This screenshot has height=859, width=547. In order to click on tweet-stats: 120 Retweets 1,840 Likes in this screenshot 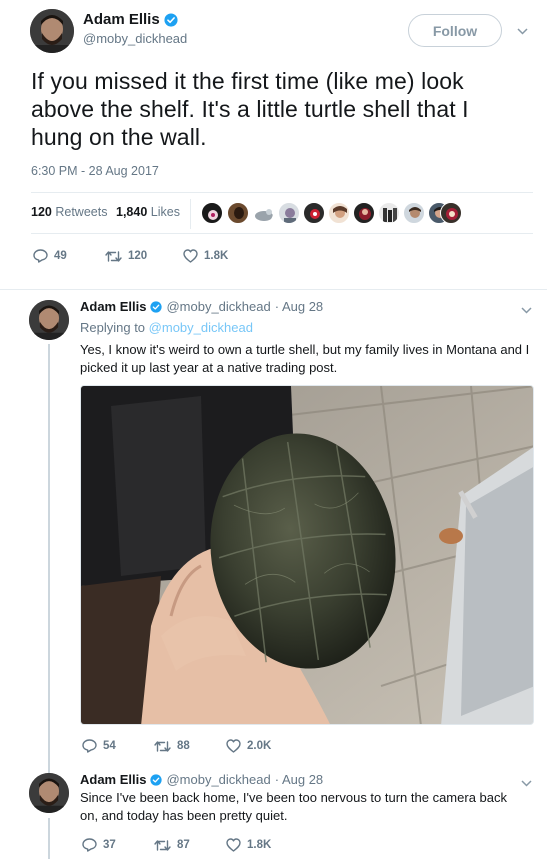, I will do `click(282, 213)`.